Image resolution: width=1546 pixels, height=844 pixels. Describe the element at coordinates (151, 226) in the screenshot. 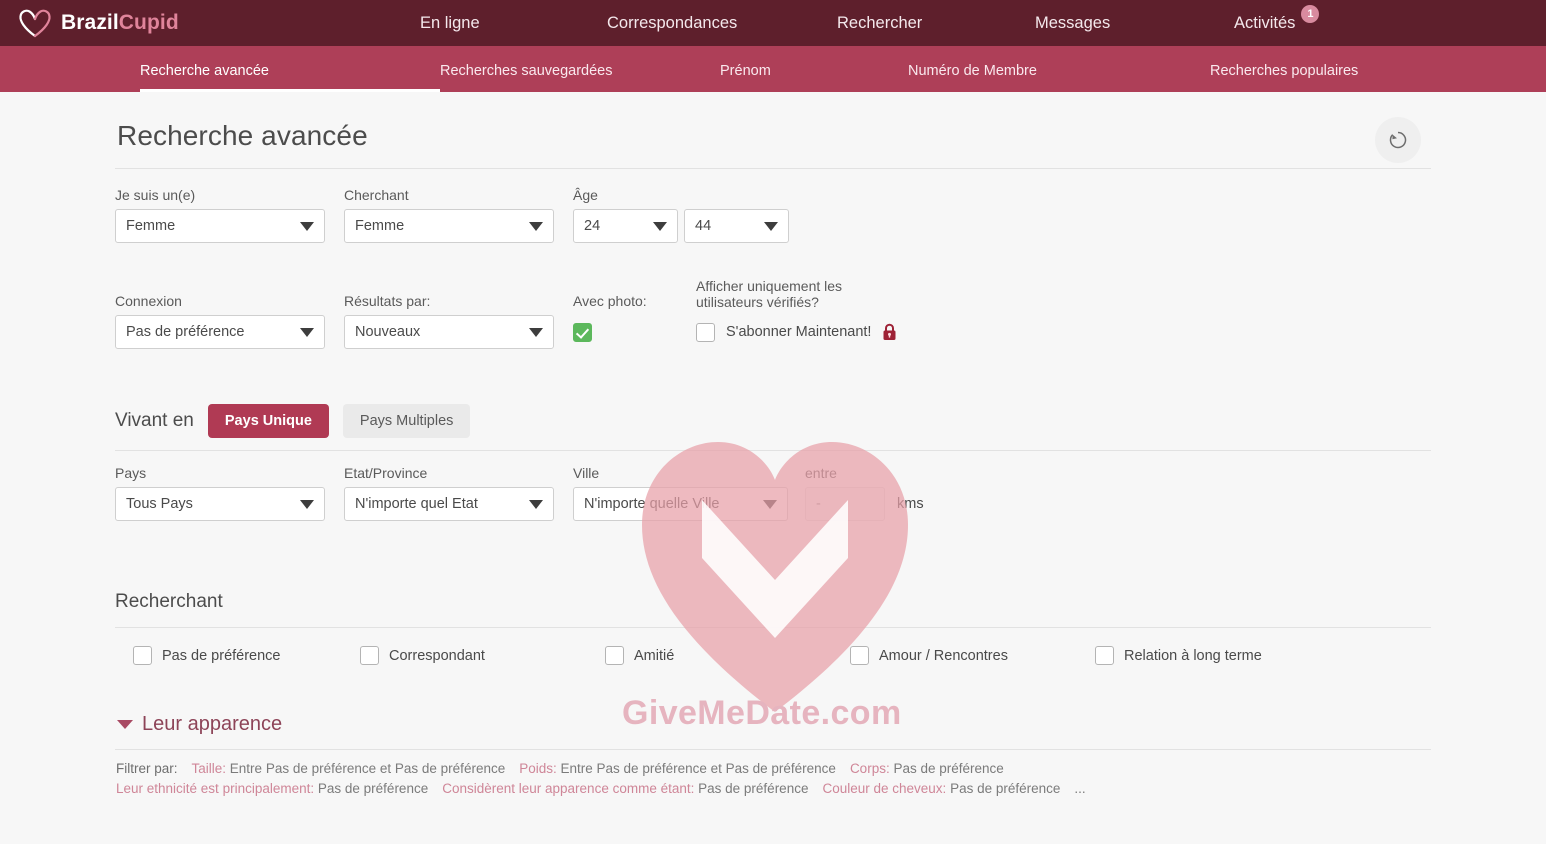

I see `gender-value: Femme` at that location.